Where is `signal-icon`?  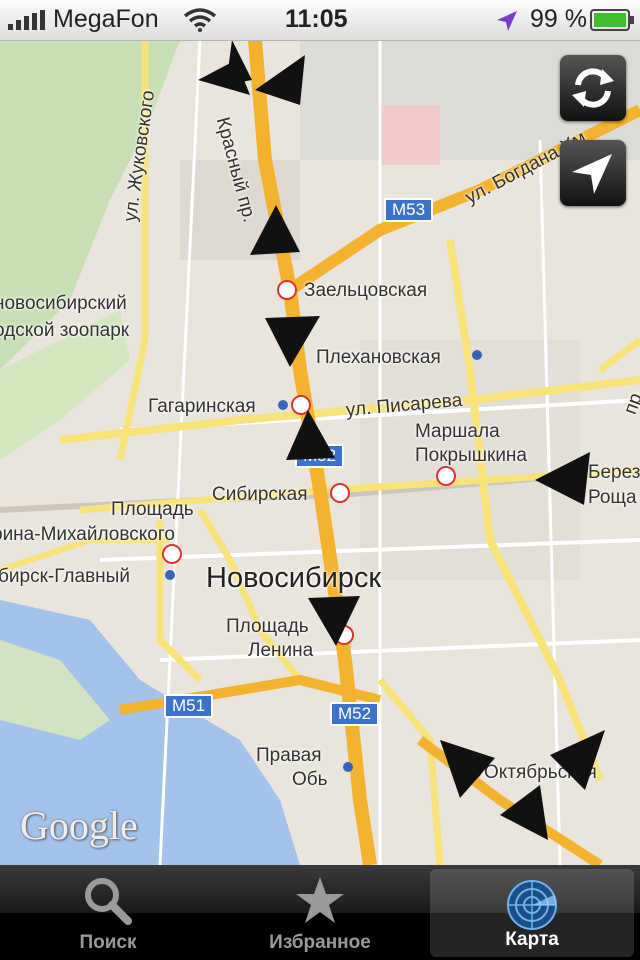 signal-icon is located at coordinates (26, 20).